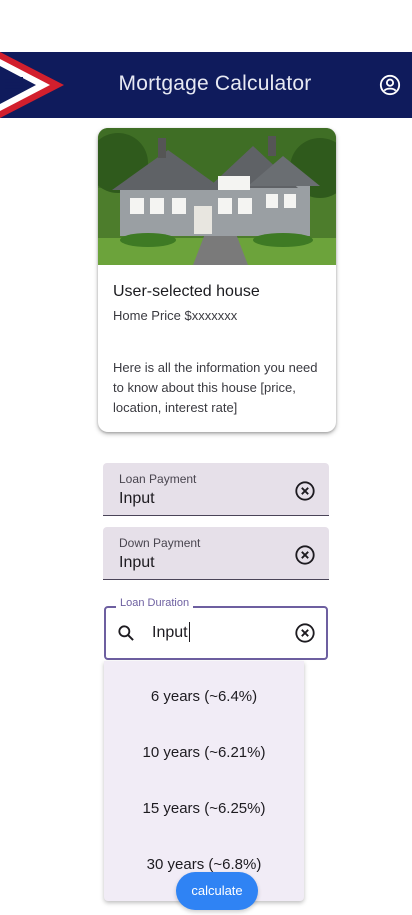 Image resolution: width=412 pixels, height=915 pixels. What do you see at coordinates (175, 315) in the screenshot?
I see `home-price: Home Price $xxxxxxx` at bounding box center [175, 315].